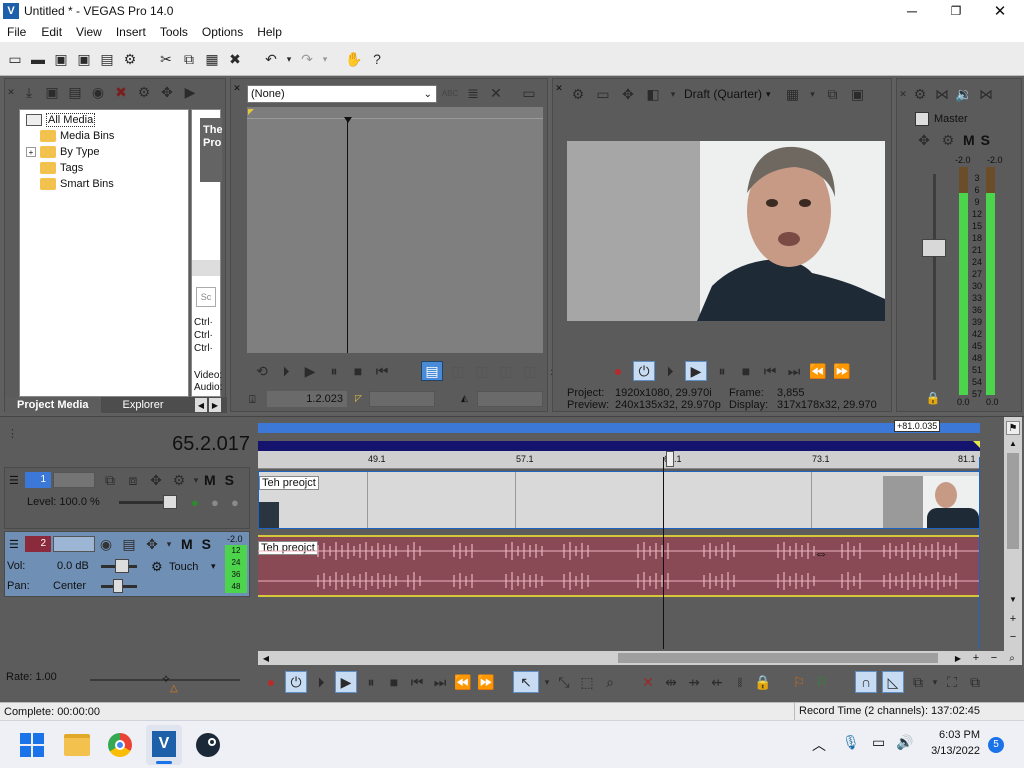 This screenshot has width=1024, height=768. Describe the element at coordinates (210, 480) in the screenshot. I see `video-mute-button: M` at that location.